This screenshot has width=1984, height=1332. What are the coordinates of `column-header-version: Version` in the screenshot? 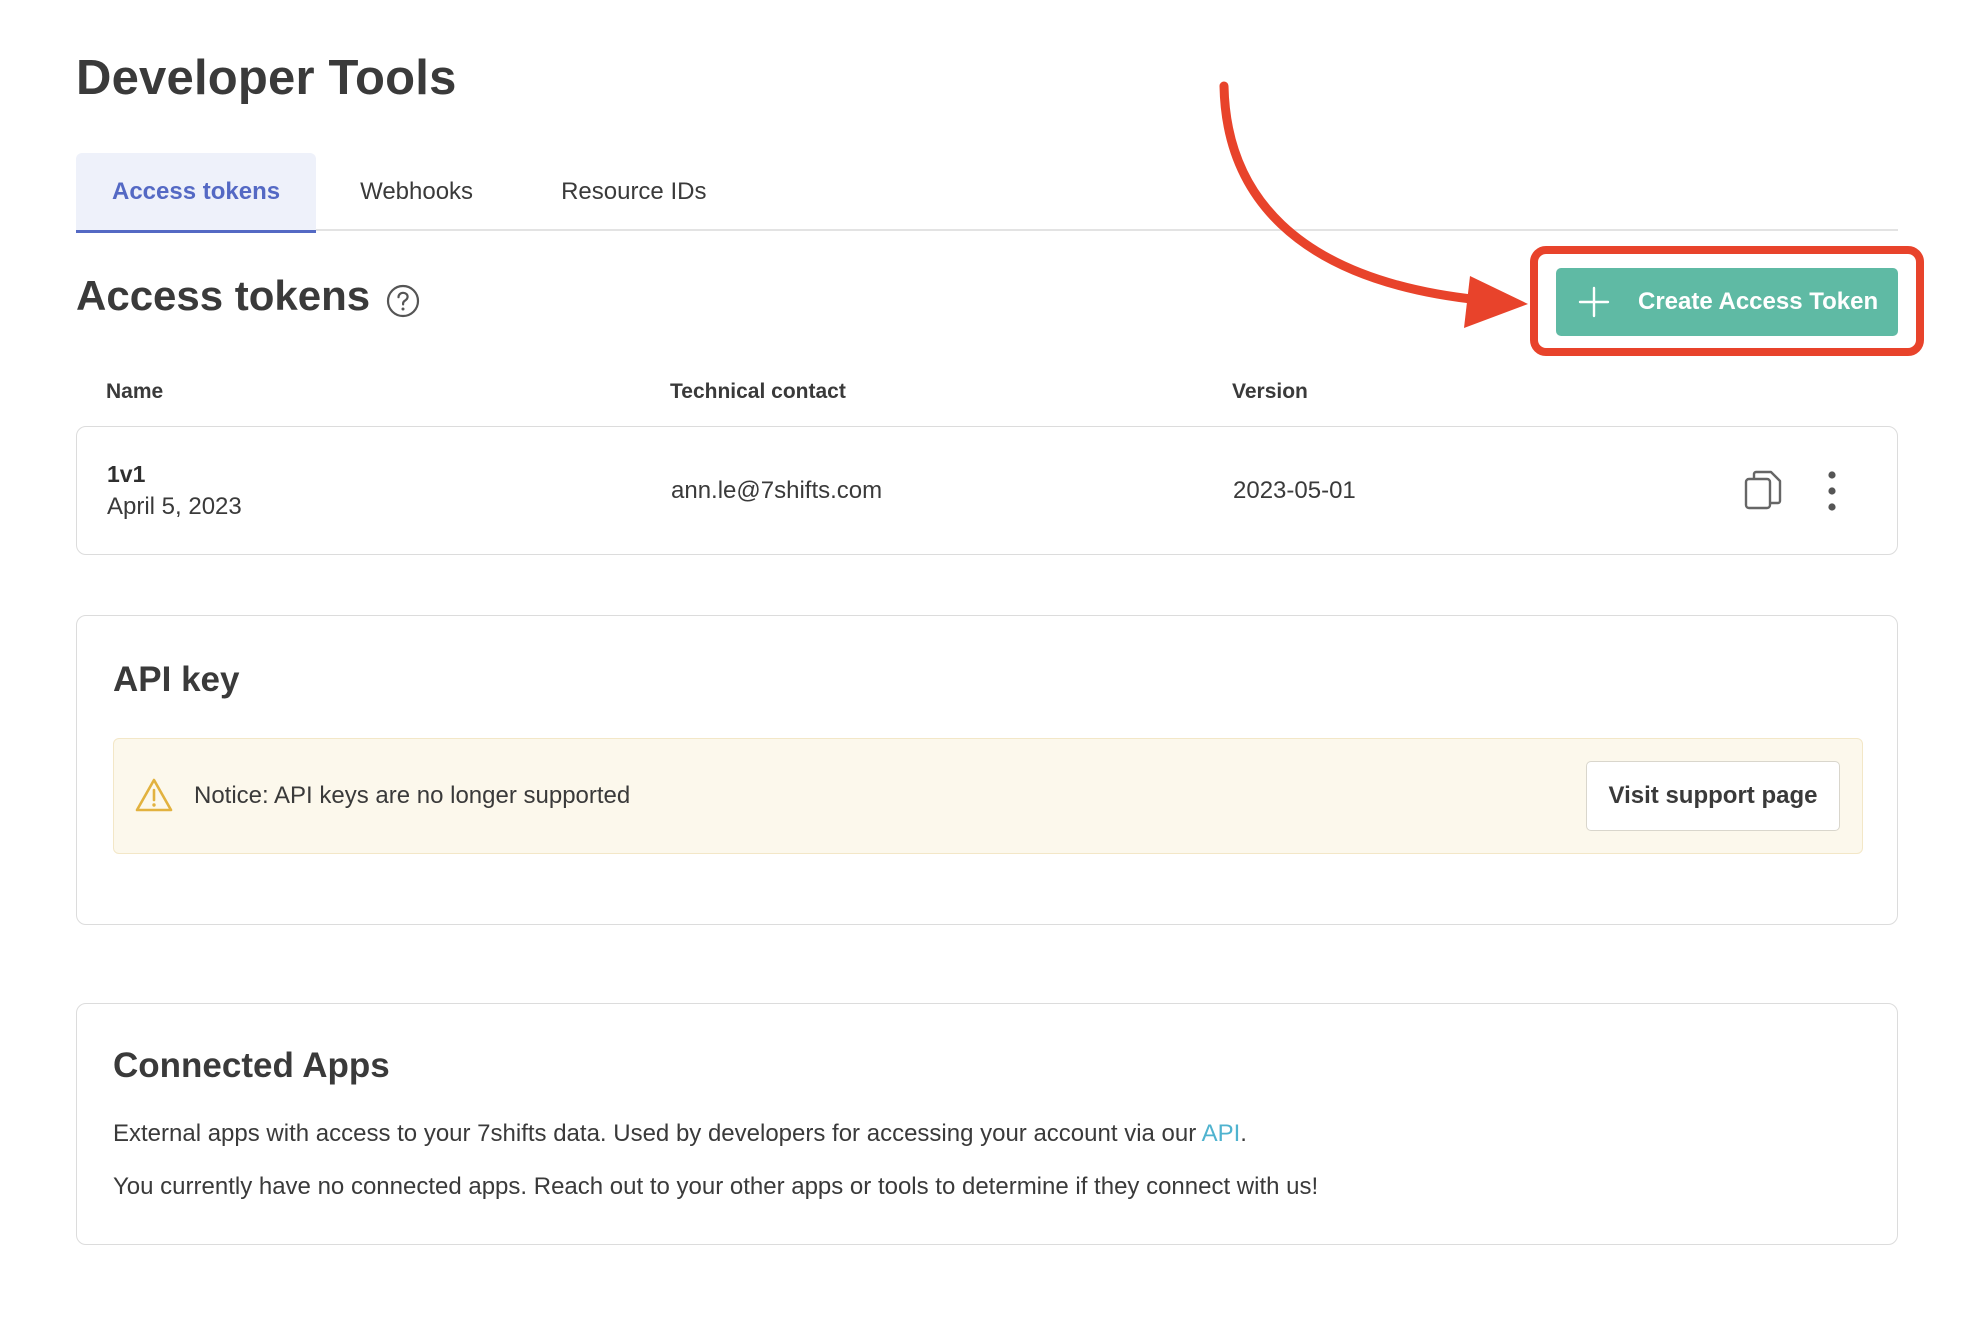 It's located at (1270, 391).